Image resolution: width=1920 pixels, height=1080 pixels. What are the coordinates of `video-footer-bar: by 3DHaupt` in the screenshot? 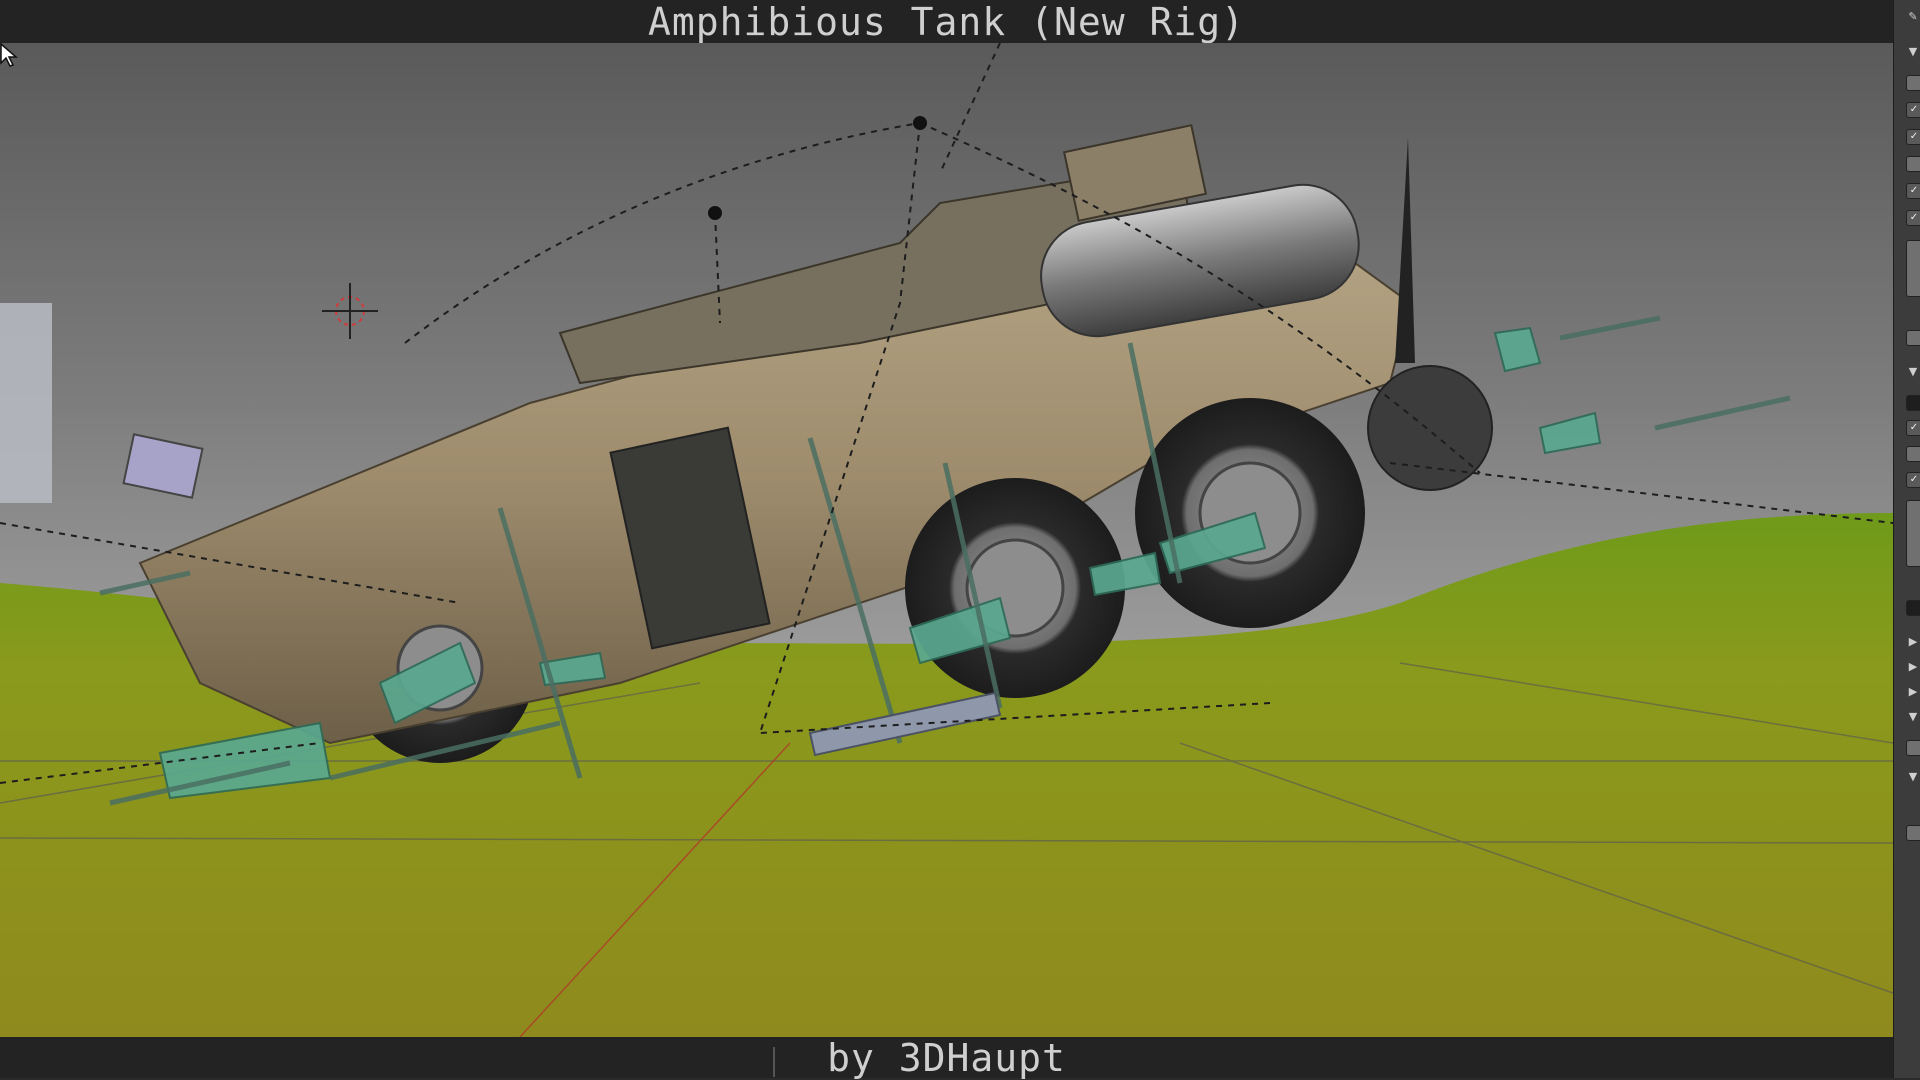 It's located at (946, 1057).